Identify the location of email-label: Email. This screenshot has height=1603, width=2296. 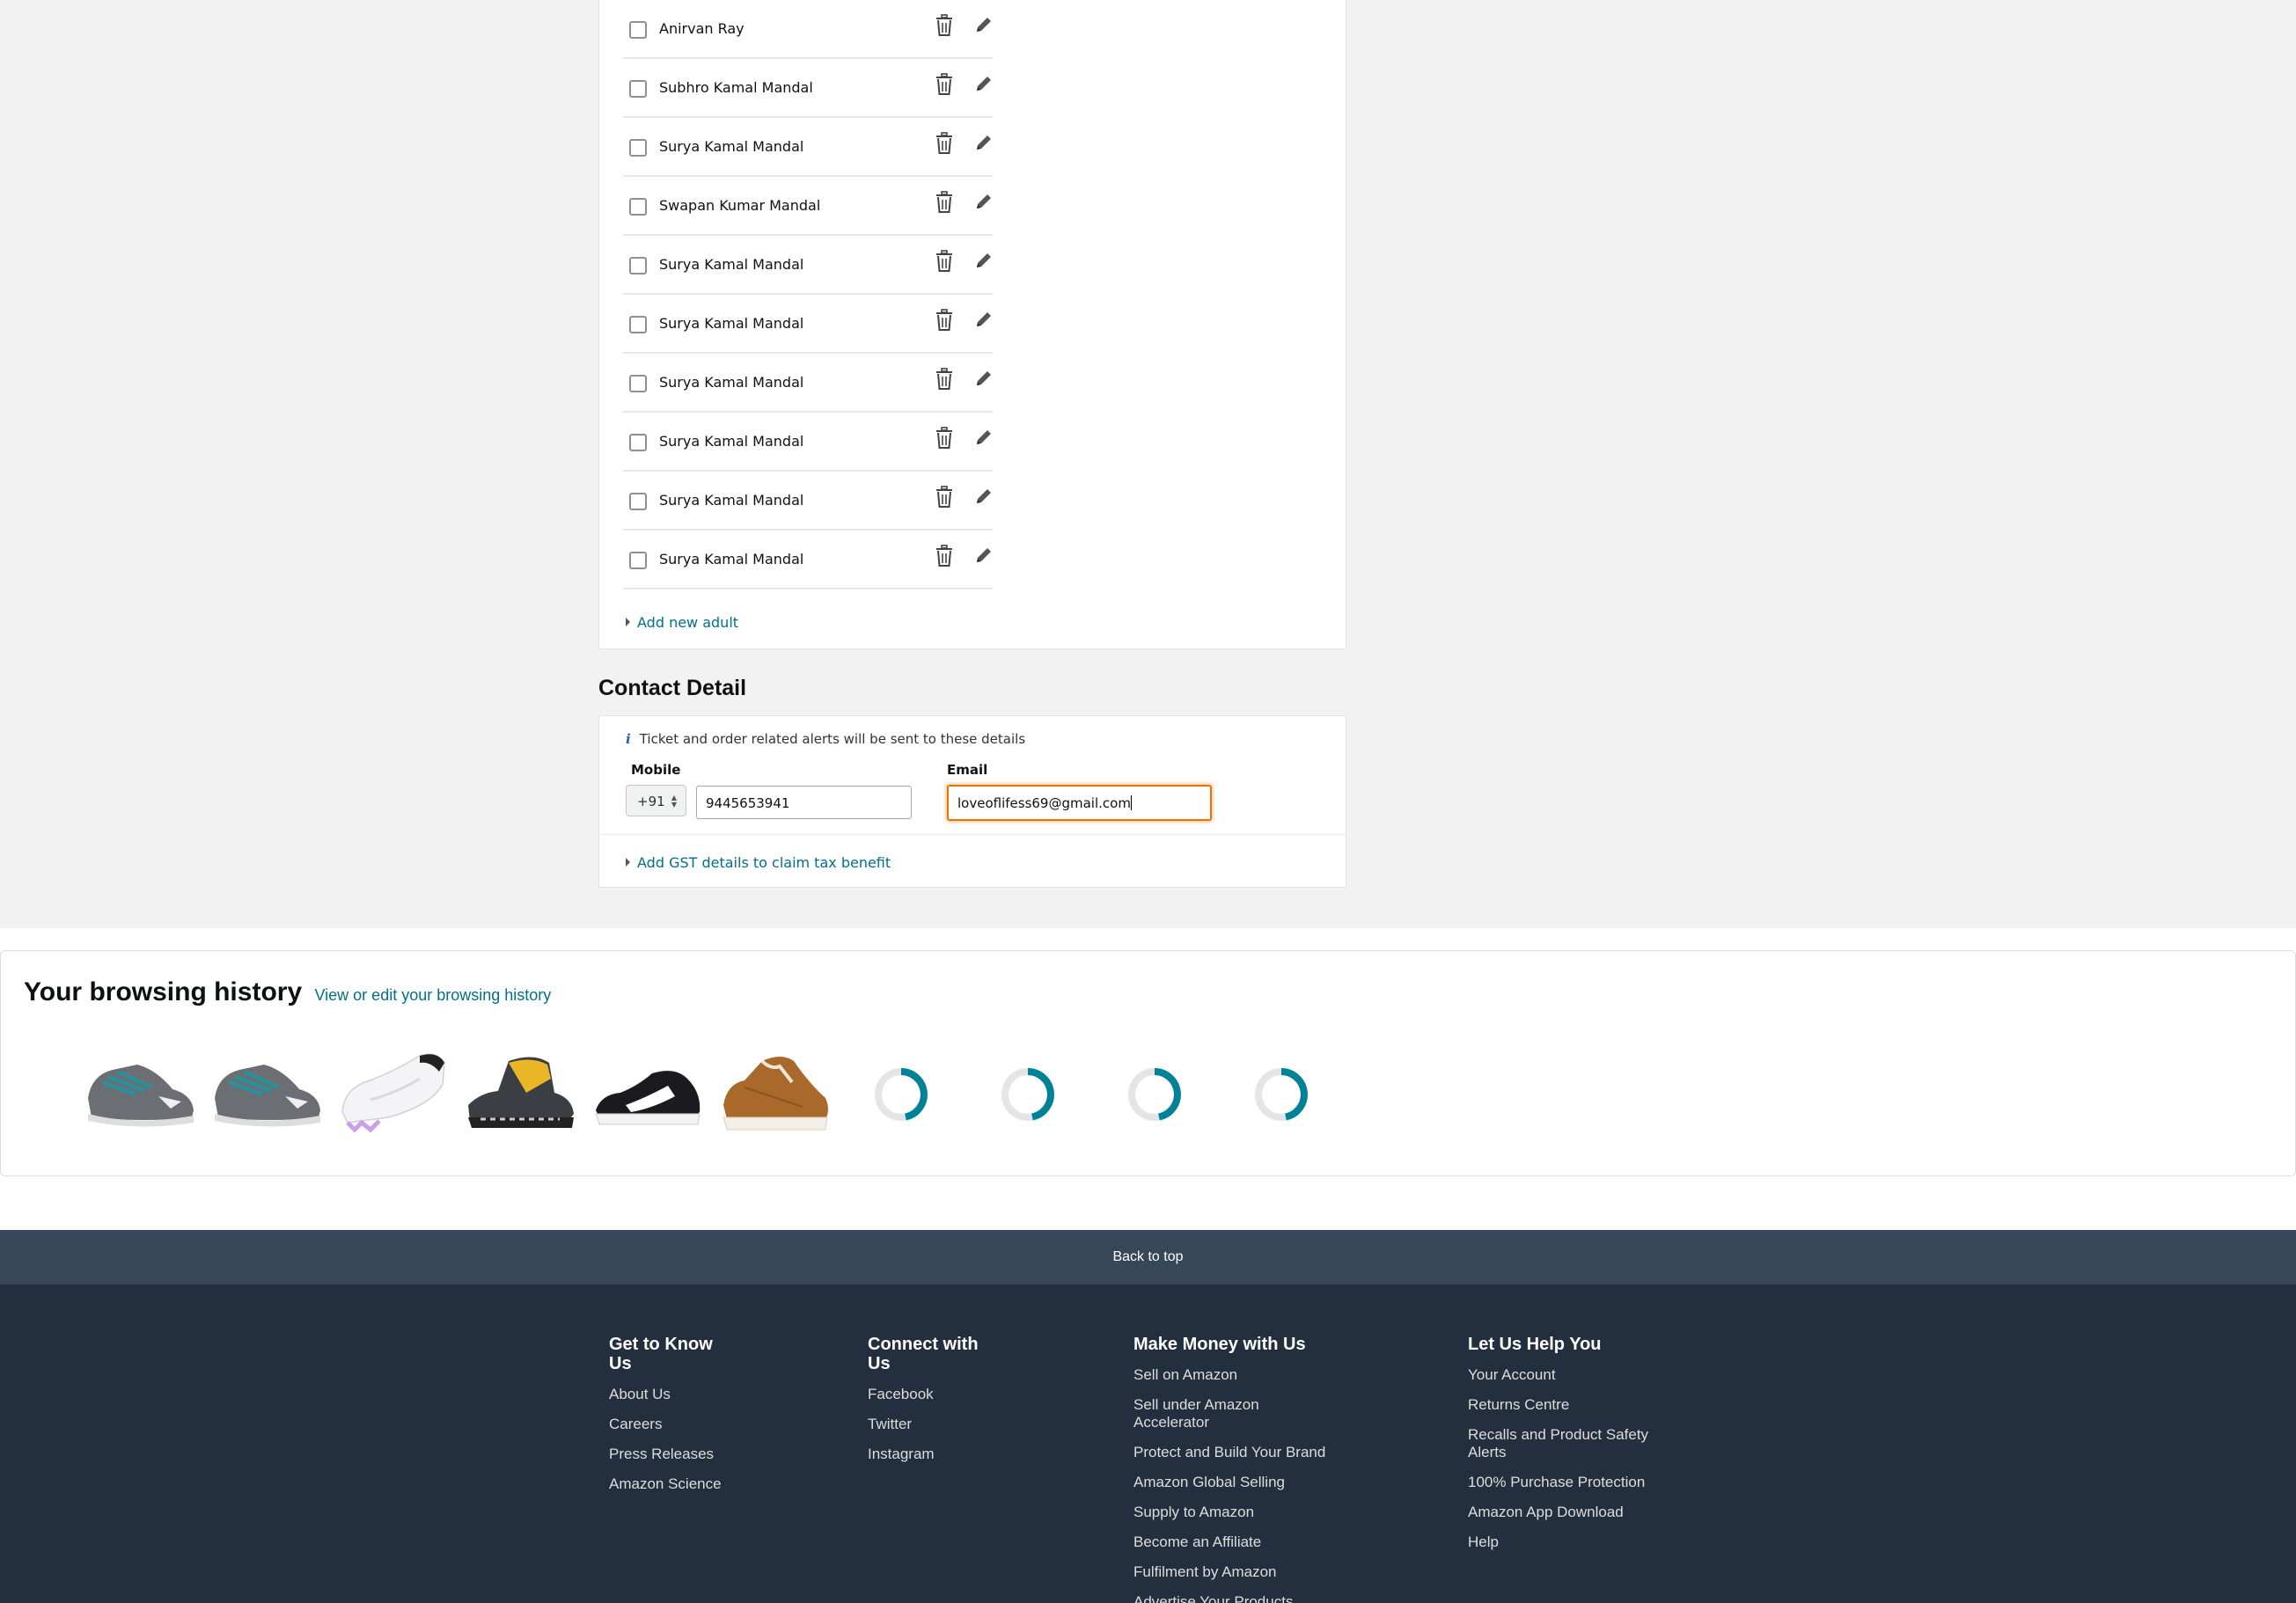
(967, 770).